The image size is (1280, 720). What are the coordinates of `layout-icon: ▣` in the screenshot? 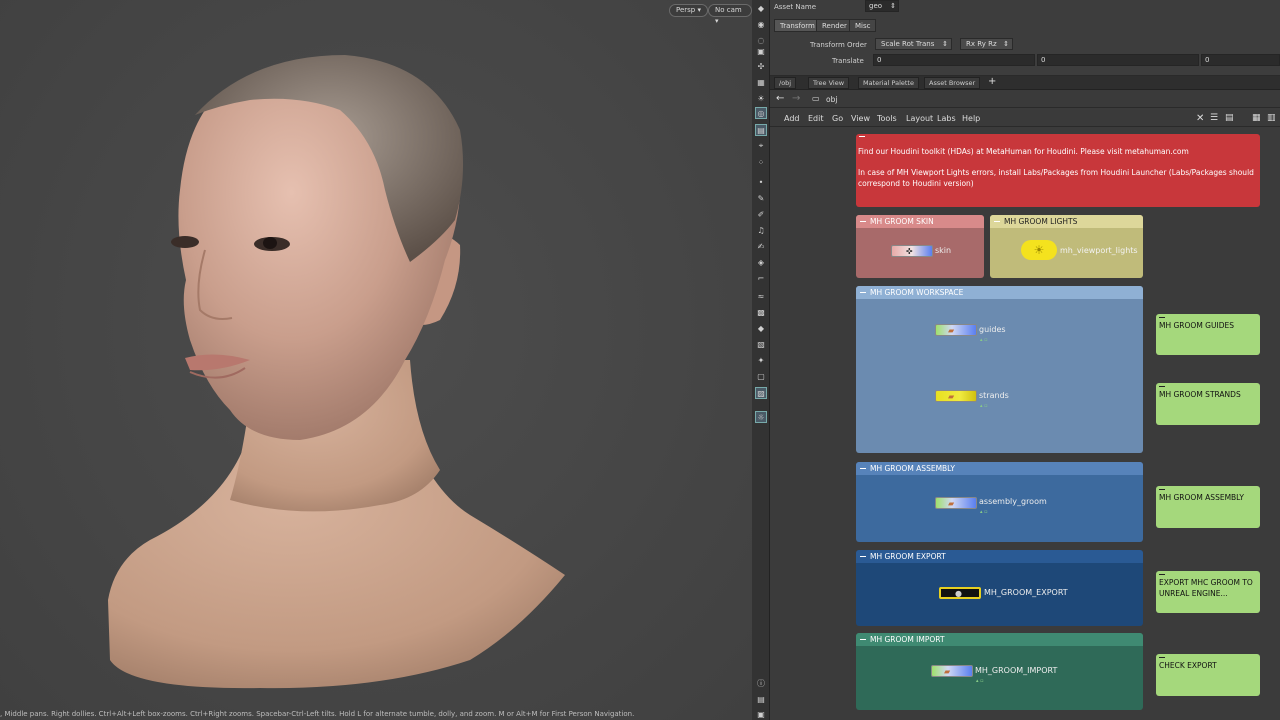 It's located at (761, 714).